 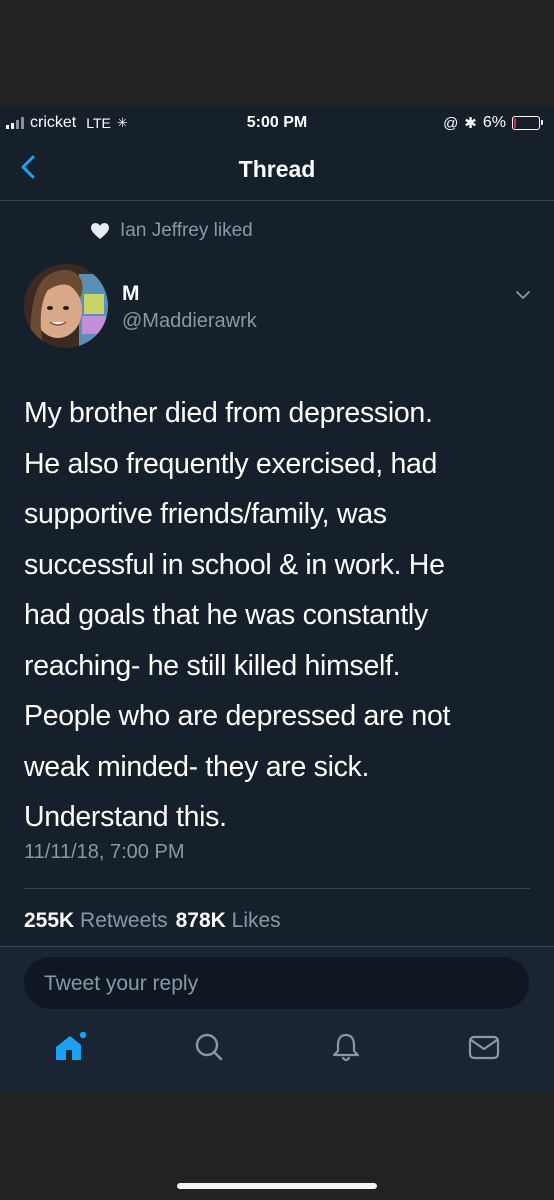 What do you see at coordinates (228, 413) in the screenshot?
I see `tweet-line: My brother died from depression.` at bounding box center [228, 413].